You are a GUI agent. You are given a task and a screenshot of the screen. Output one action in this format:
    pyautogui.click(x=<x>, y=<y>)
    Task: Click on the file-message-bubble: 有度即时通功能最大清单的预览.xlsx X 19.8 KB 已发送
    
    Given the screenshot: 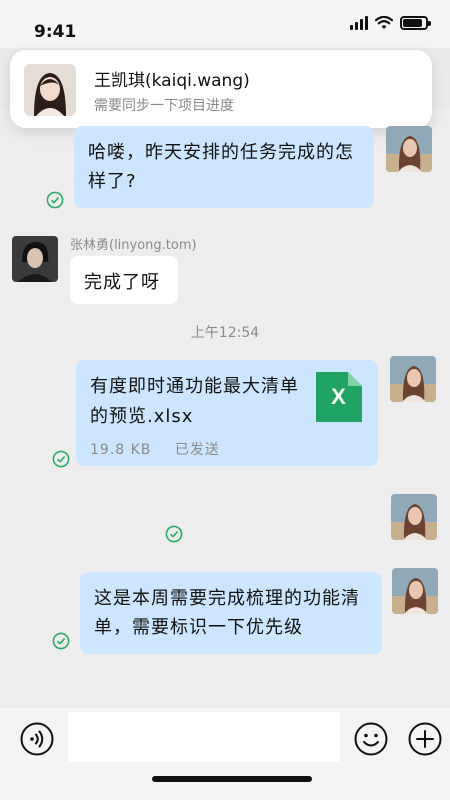 What is the action you would take?
    pyautogui.click(x=227, y=413)
    